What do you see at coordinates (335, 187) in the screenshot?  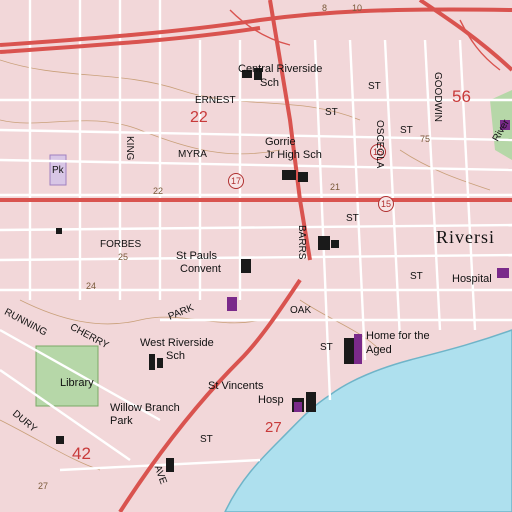 I see `label-num-21: 21` at bounding box center [335, 187].